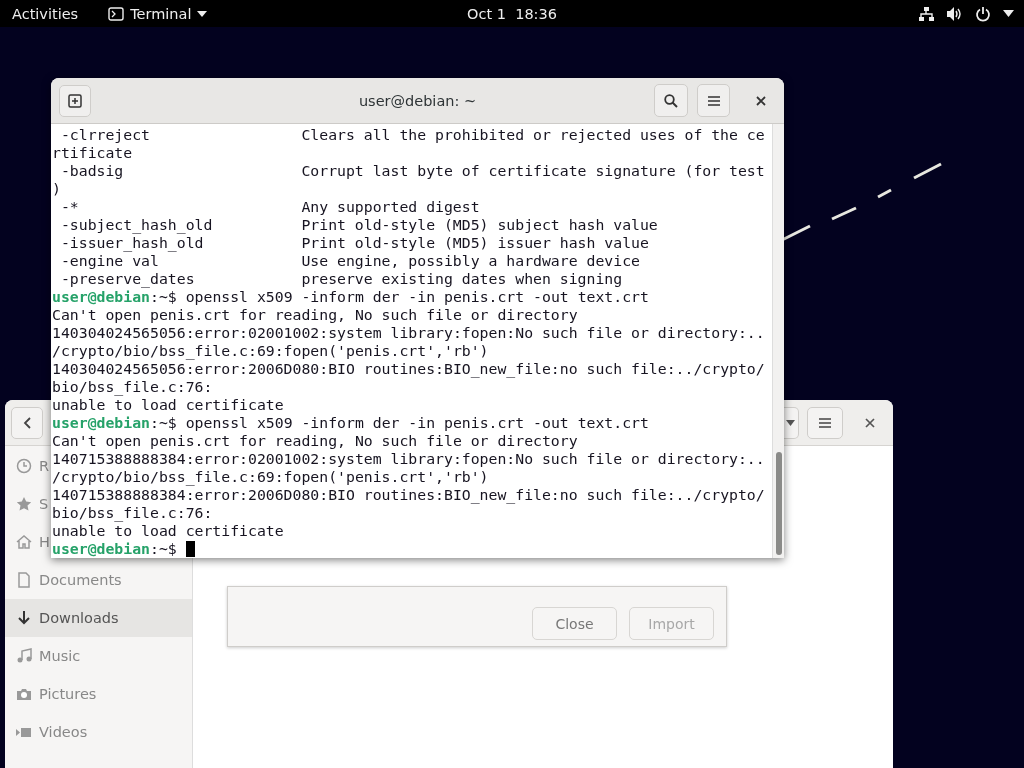  Describe the element at coordinates (417, 100) in the screenshot. I see `window-title: user@debian: ~` at that location.